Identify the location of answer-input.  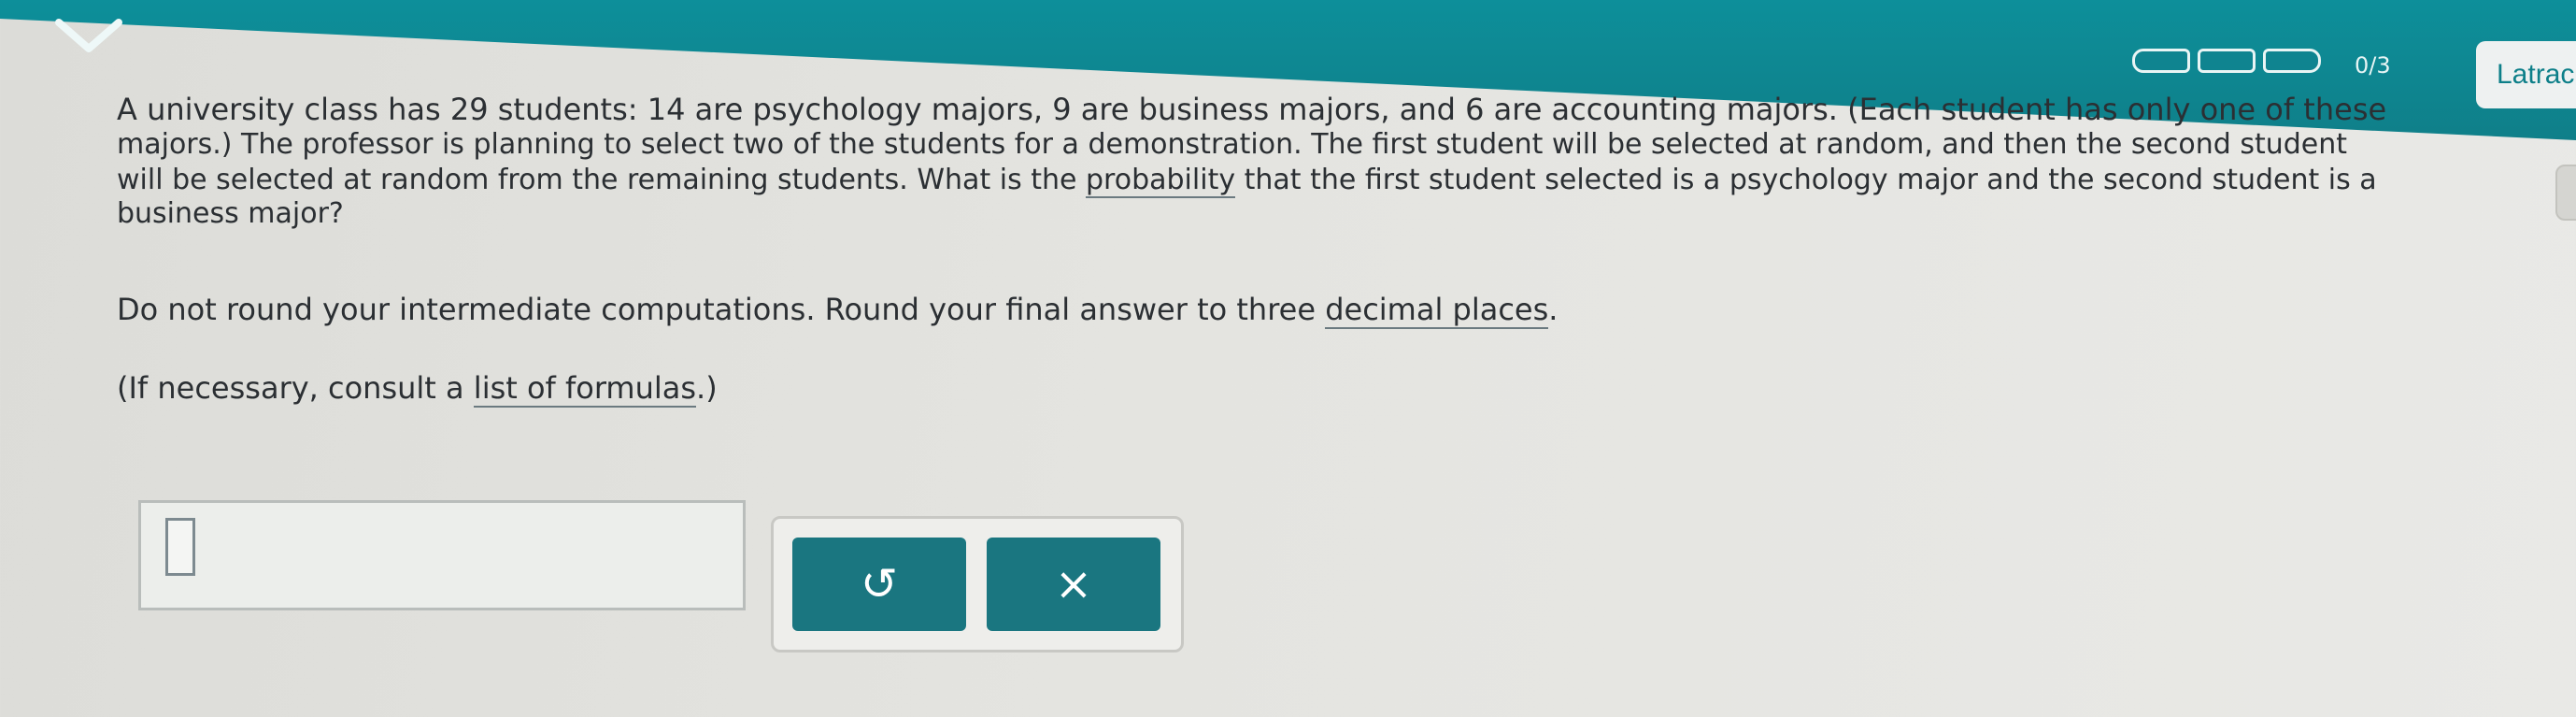
(442, 555).